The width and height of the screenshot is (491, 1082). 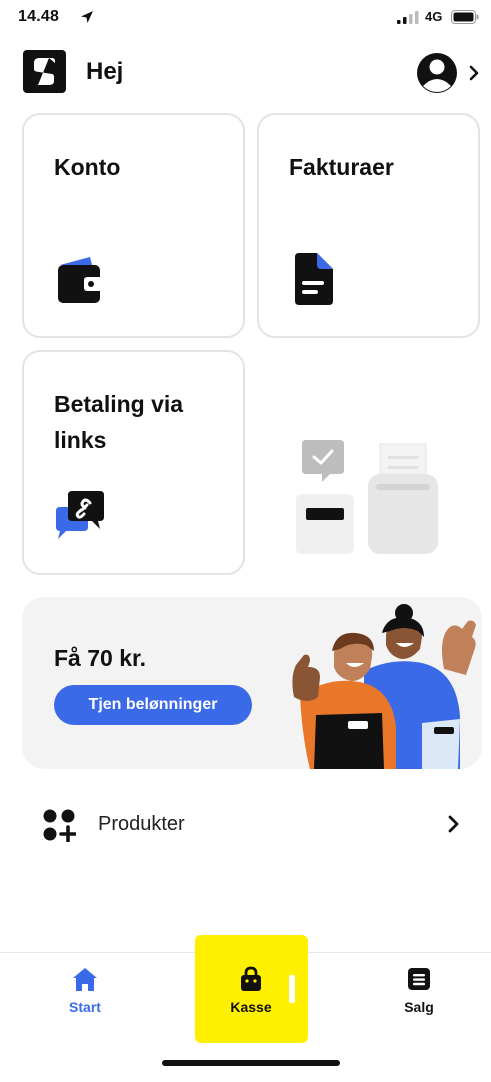 I want to click on tab-start: Start, so click(x=85, y=995).